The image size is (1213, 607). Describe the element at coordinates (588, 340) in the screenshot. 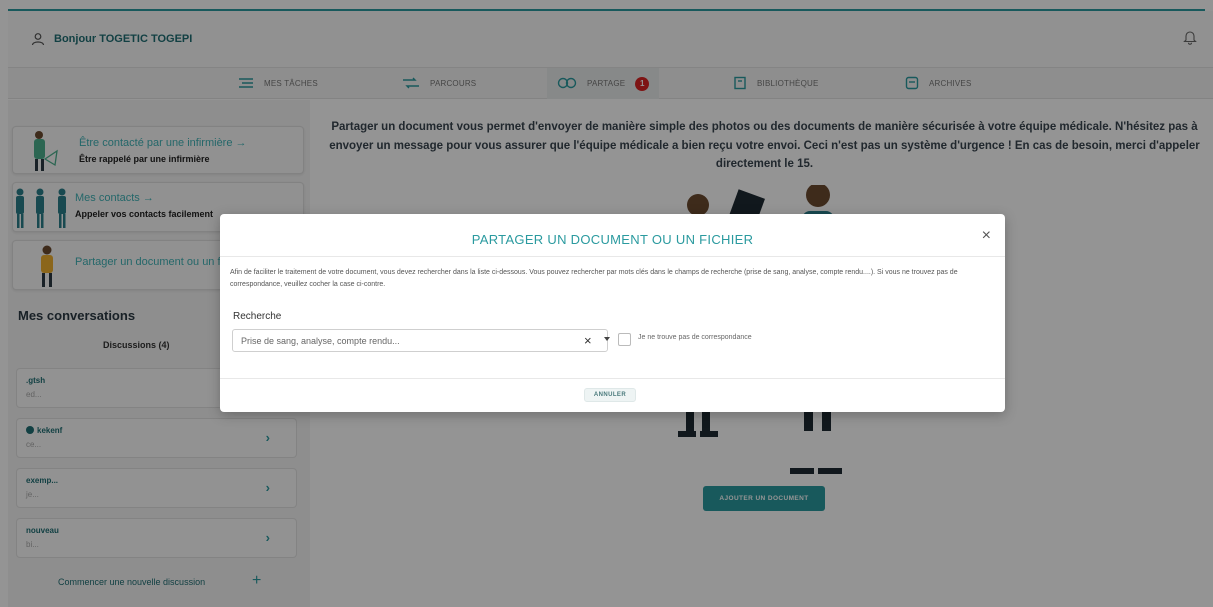

I see `clear-icon: ×` at that location.